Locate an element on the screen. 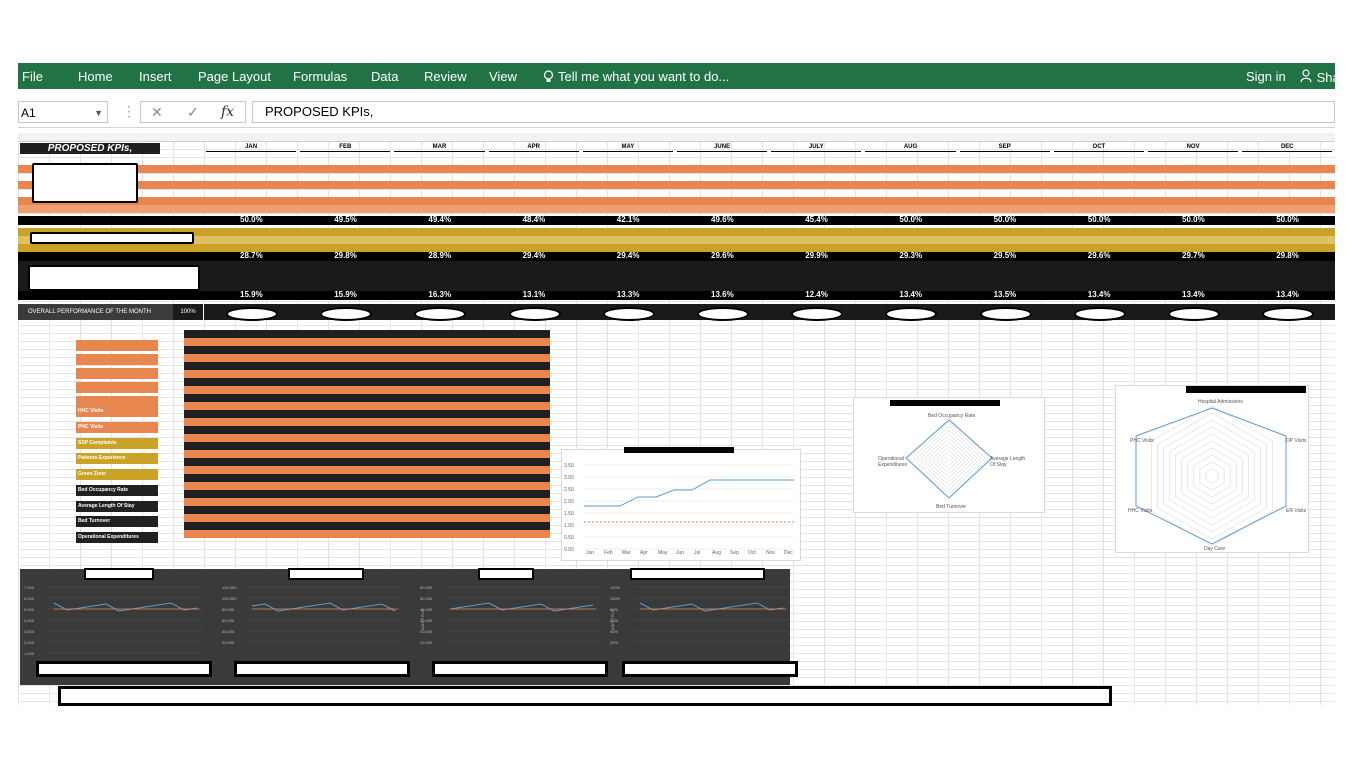 The width and height of the screenshot is (1353, 757). y-tick-label: 80,000 is located at coordinates (228, 609).